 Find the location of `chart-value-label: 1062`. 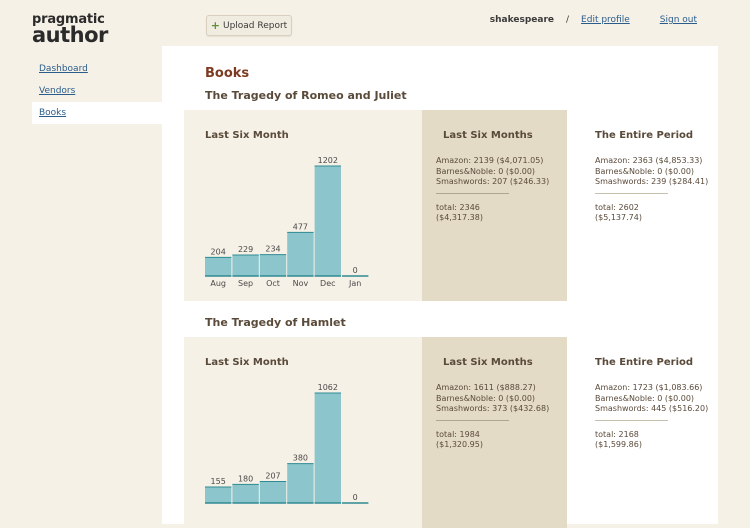

chart-value-label: 1062 is located at coordinates (328, 387).